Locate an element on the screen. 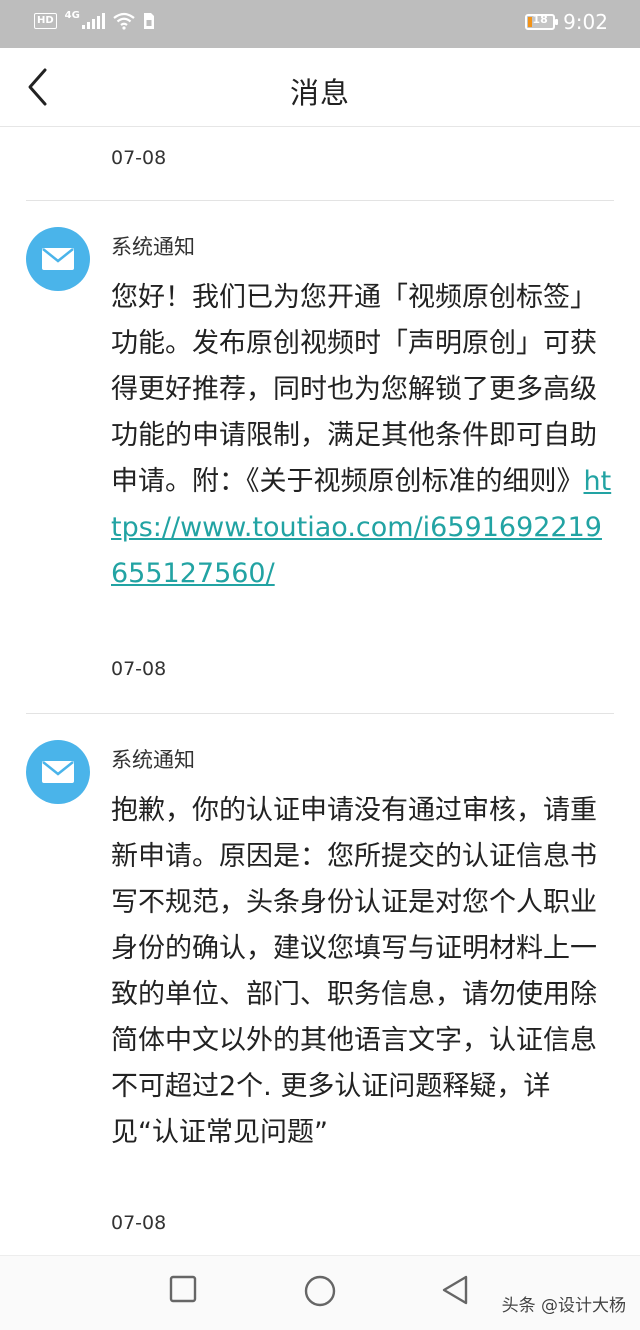  status-right: 18 9:02 is located at coordinates (566, 22).